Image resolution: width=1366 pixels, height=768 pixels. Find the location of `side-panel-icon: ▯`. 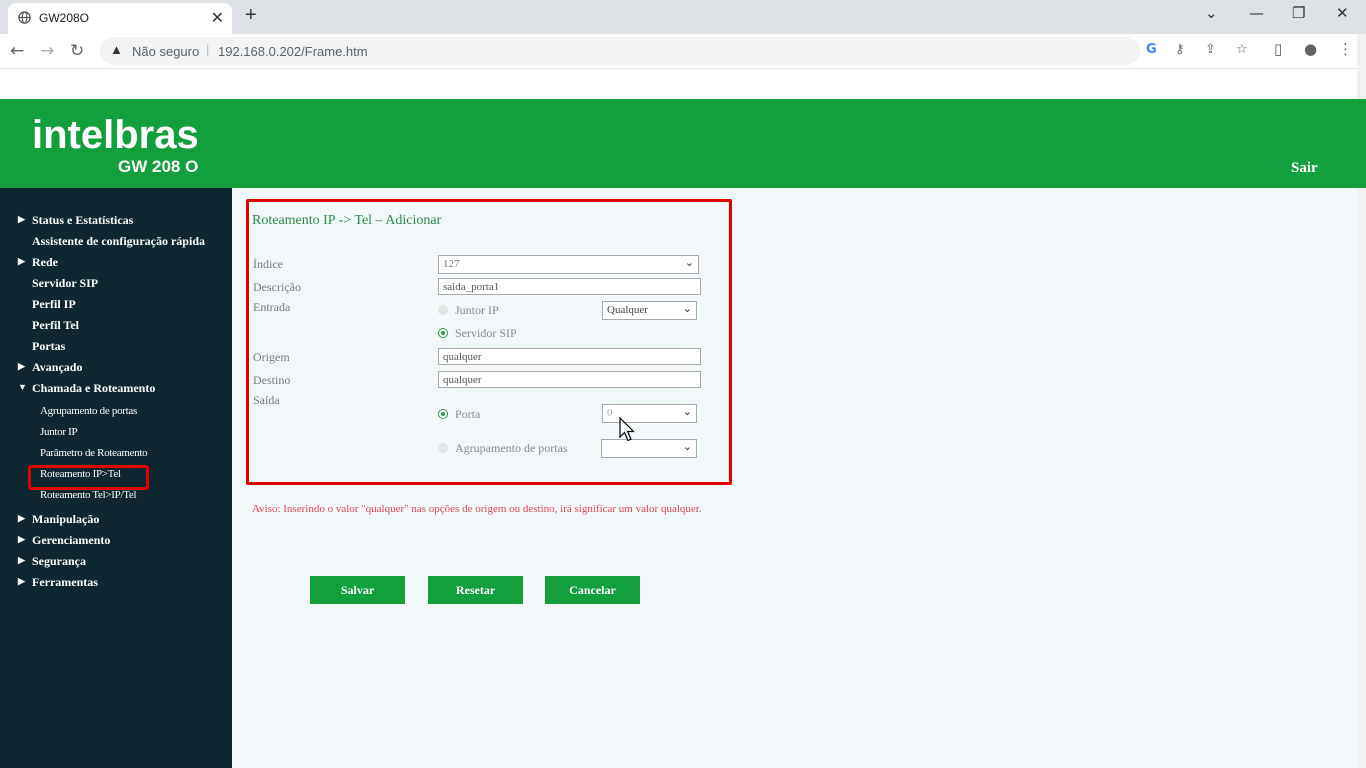

side-panel-icon: ▯ is located at coordinates (1278, 49).